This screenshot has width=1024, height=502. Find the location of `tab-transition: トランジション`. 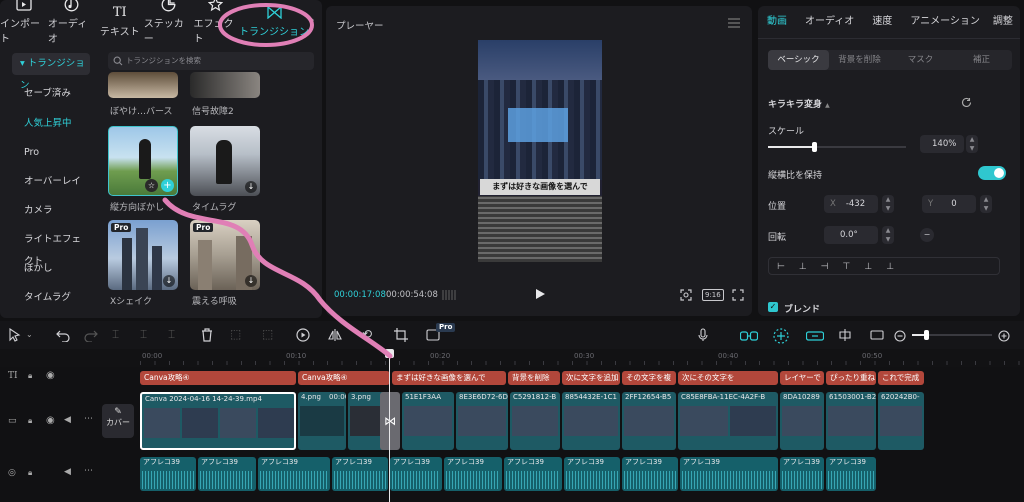

tab-transition: トランジション is located at coordinates (274, 21).